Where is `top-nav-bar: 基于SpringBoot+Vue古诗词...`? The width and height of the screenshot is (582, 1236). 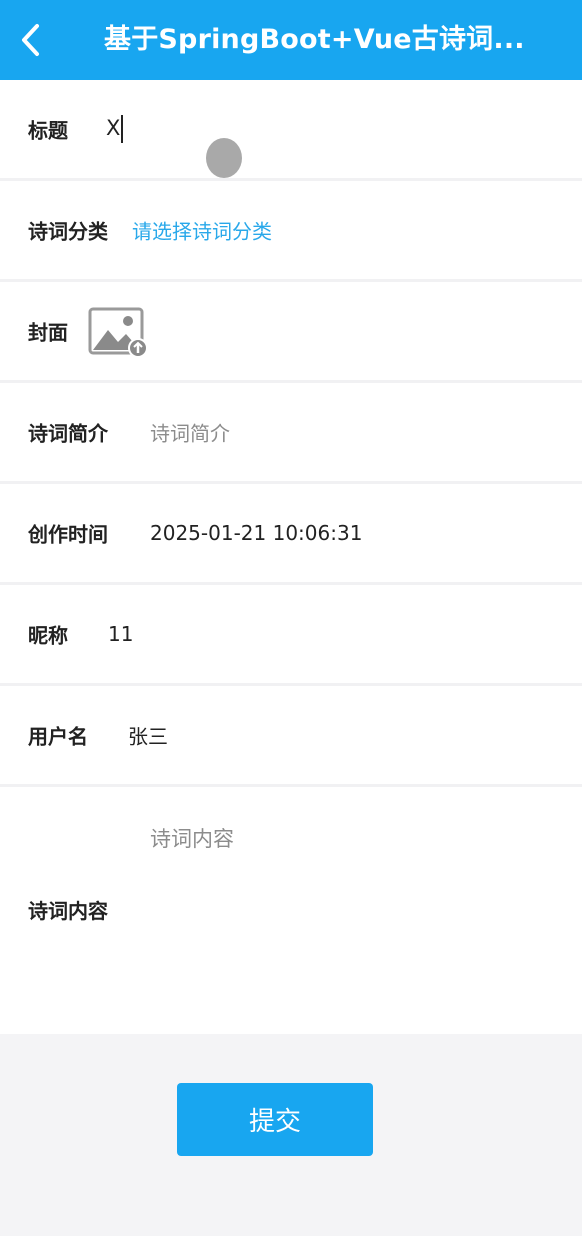 top-nav-bar: 基于SpringBoot+Vue古诗词... is located at coordinates (291, 40).